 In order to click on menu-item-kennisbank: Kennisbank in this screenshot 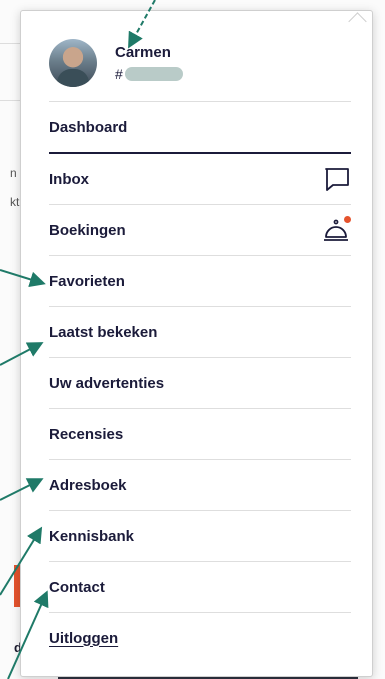, I will do `click(200, 536)`.